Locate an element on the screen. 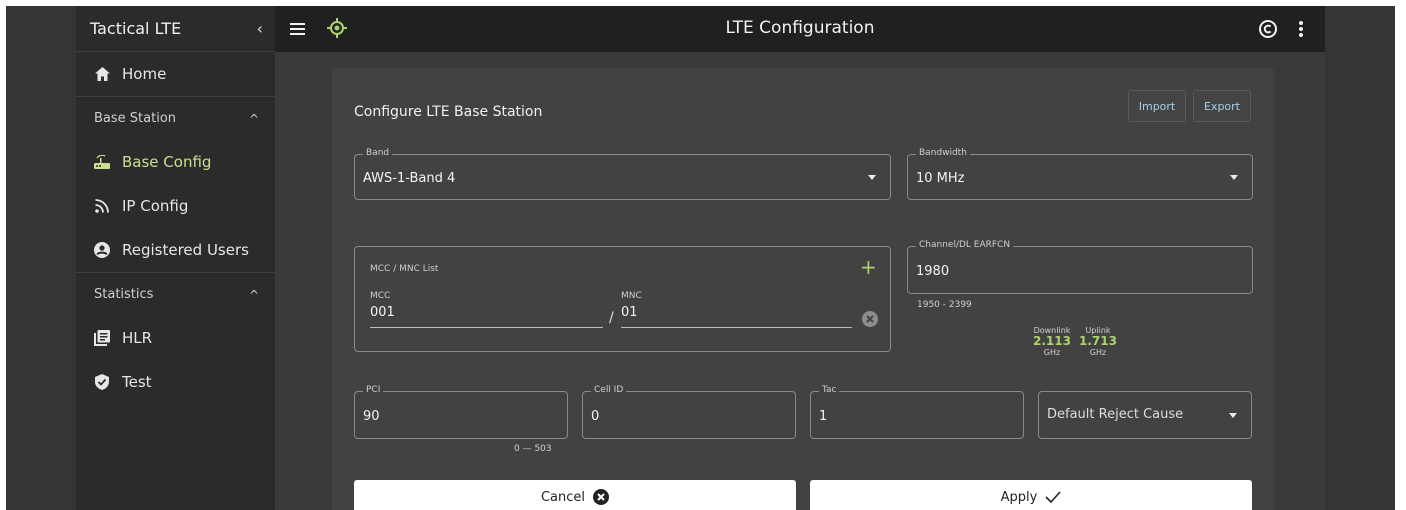  bandwidth-select: Bandwidth 10 MHz is located at coordinates (1080, 174).